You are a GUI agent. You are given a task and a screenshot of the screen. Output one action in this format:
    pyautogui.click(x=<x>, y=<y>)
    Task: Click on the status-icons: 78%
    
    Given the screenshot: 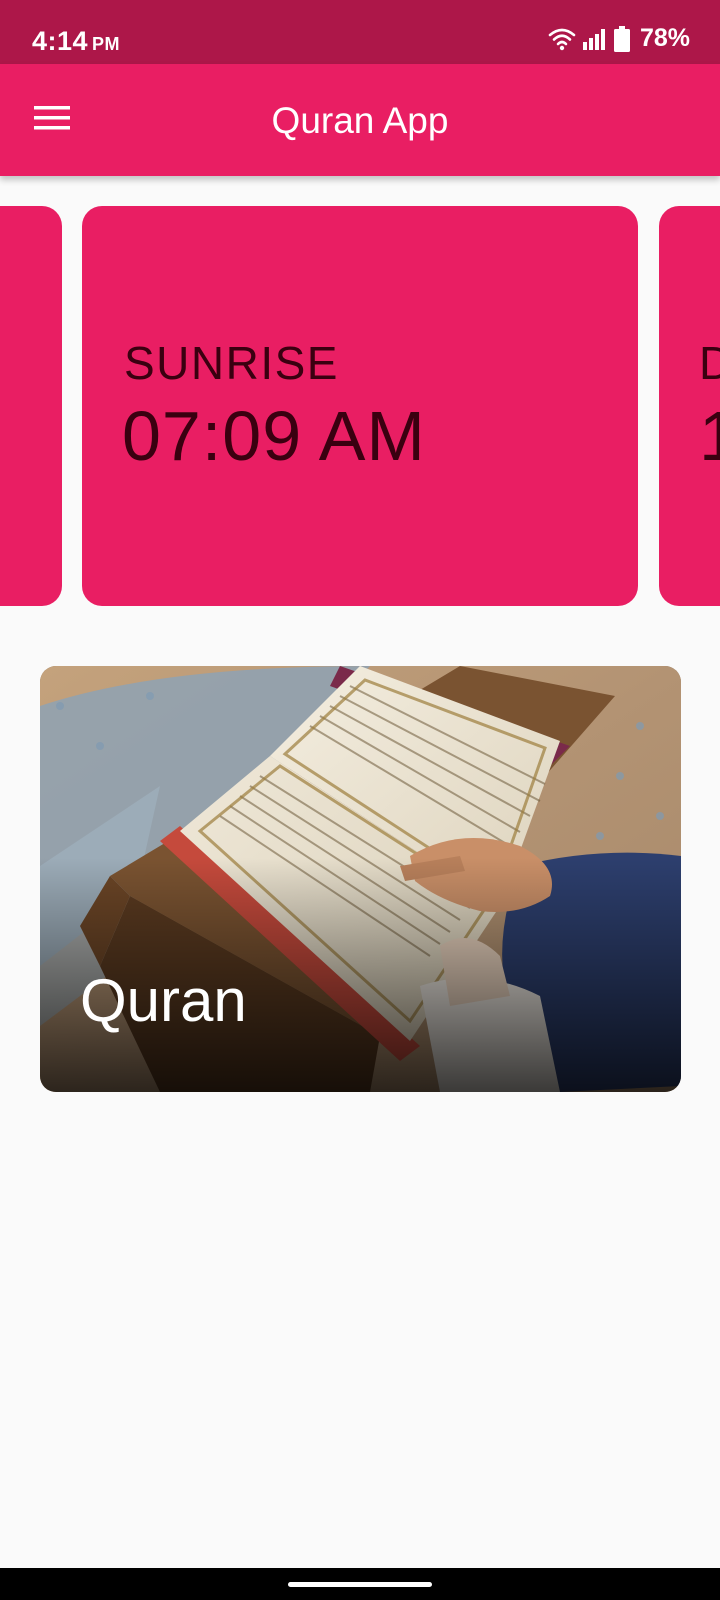 What is the action you would take?
    pyautogui.click(x=619, y=38)
    